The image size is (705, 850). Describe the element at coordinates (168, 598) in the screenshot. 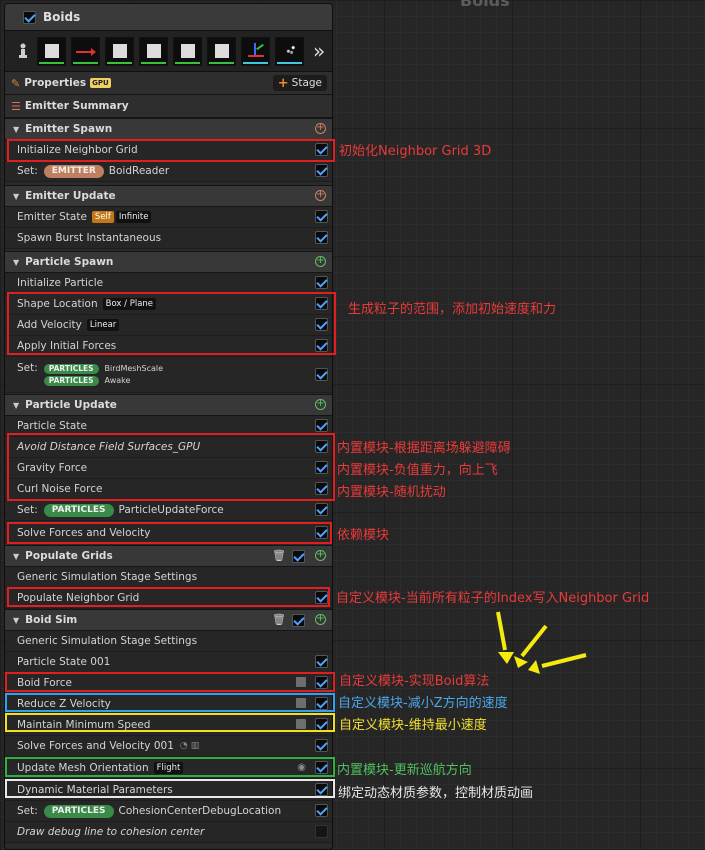

I see `module-populate-neighbor-grid: Populate Neighbor Grid` at that location.